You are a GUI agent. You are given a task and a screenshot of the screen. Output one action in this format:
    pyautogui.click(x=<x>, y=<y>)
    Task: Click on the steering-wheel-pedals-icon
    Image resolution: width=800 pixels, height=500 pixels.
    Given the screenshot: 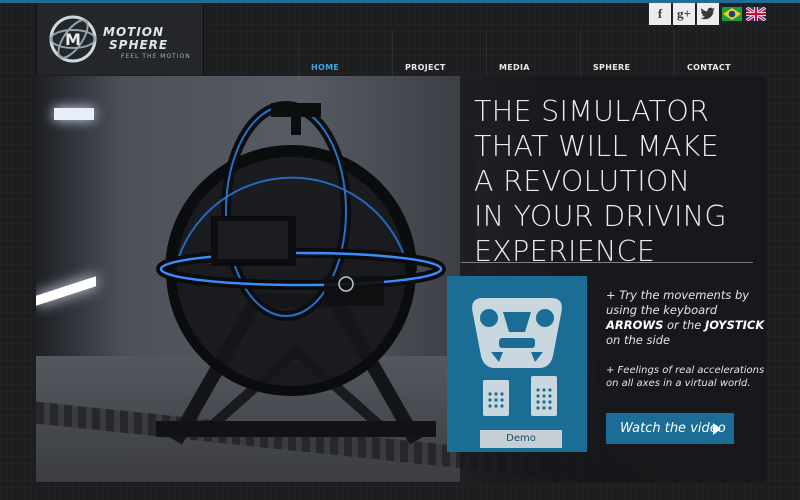 What is the action you would take?
    pyautogui.click(x=517, y=357)
    